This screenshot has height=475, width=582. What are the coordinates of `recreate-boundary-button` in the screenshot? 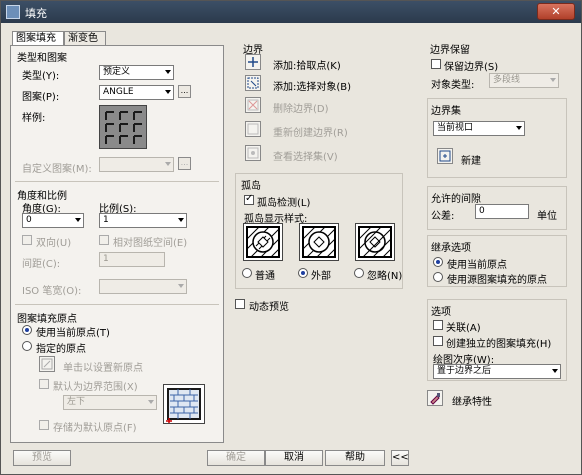 It's located at (253, 129).